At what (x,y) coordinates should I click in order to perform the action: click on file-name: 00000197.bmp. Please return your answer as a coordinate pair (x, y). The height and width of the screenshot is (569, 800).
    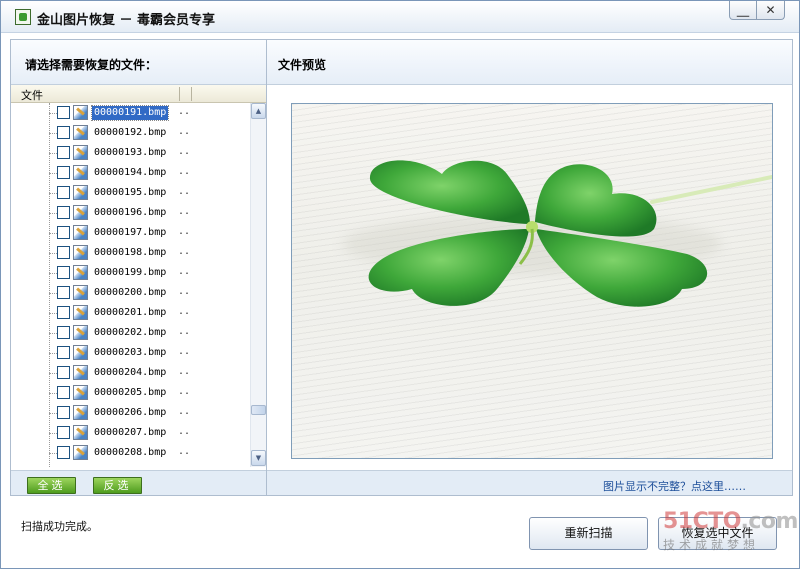
    Looking at the image, I should click on (130, 233).